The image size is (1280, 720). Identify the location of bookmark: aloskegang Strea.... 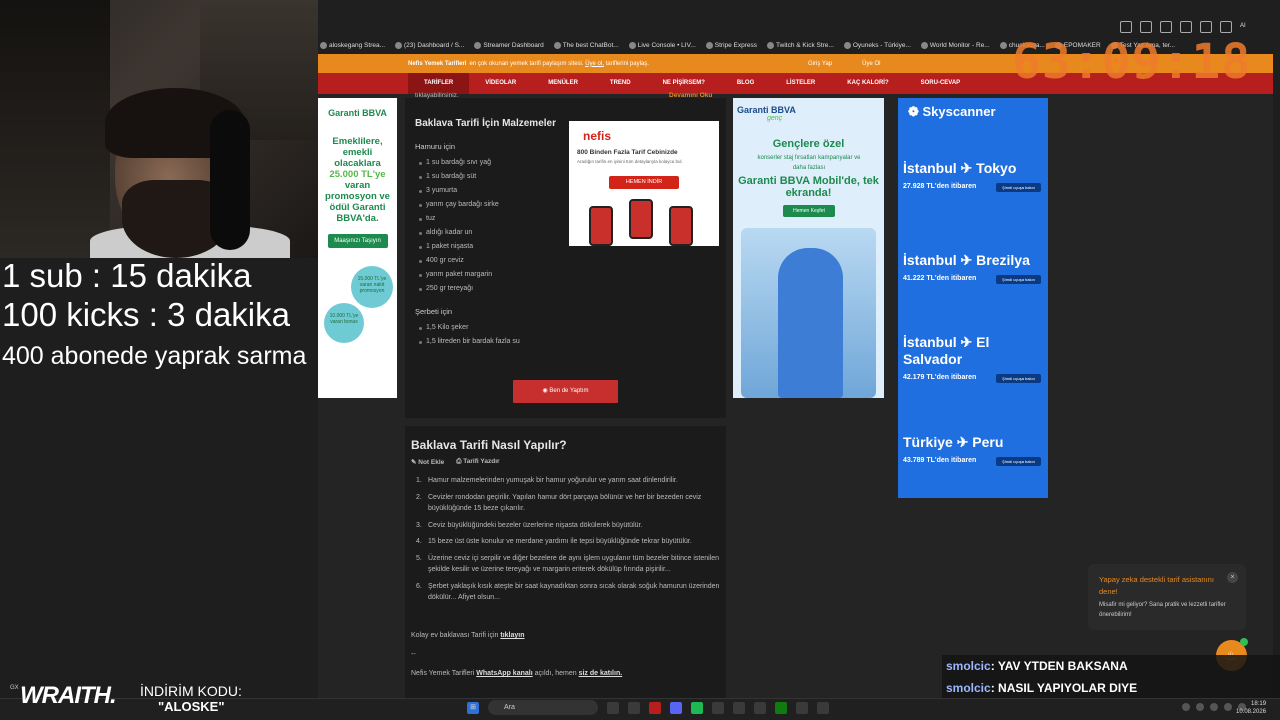
(352, 45).